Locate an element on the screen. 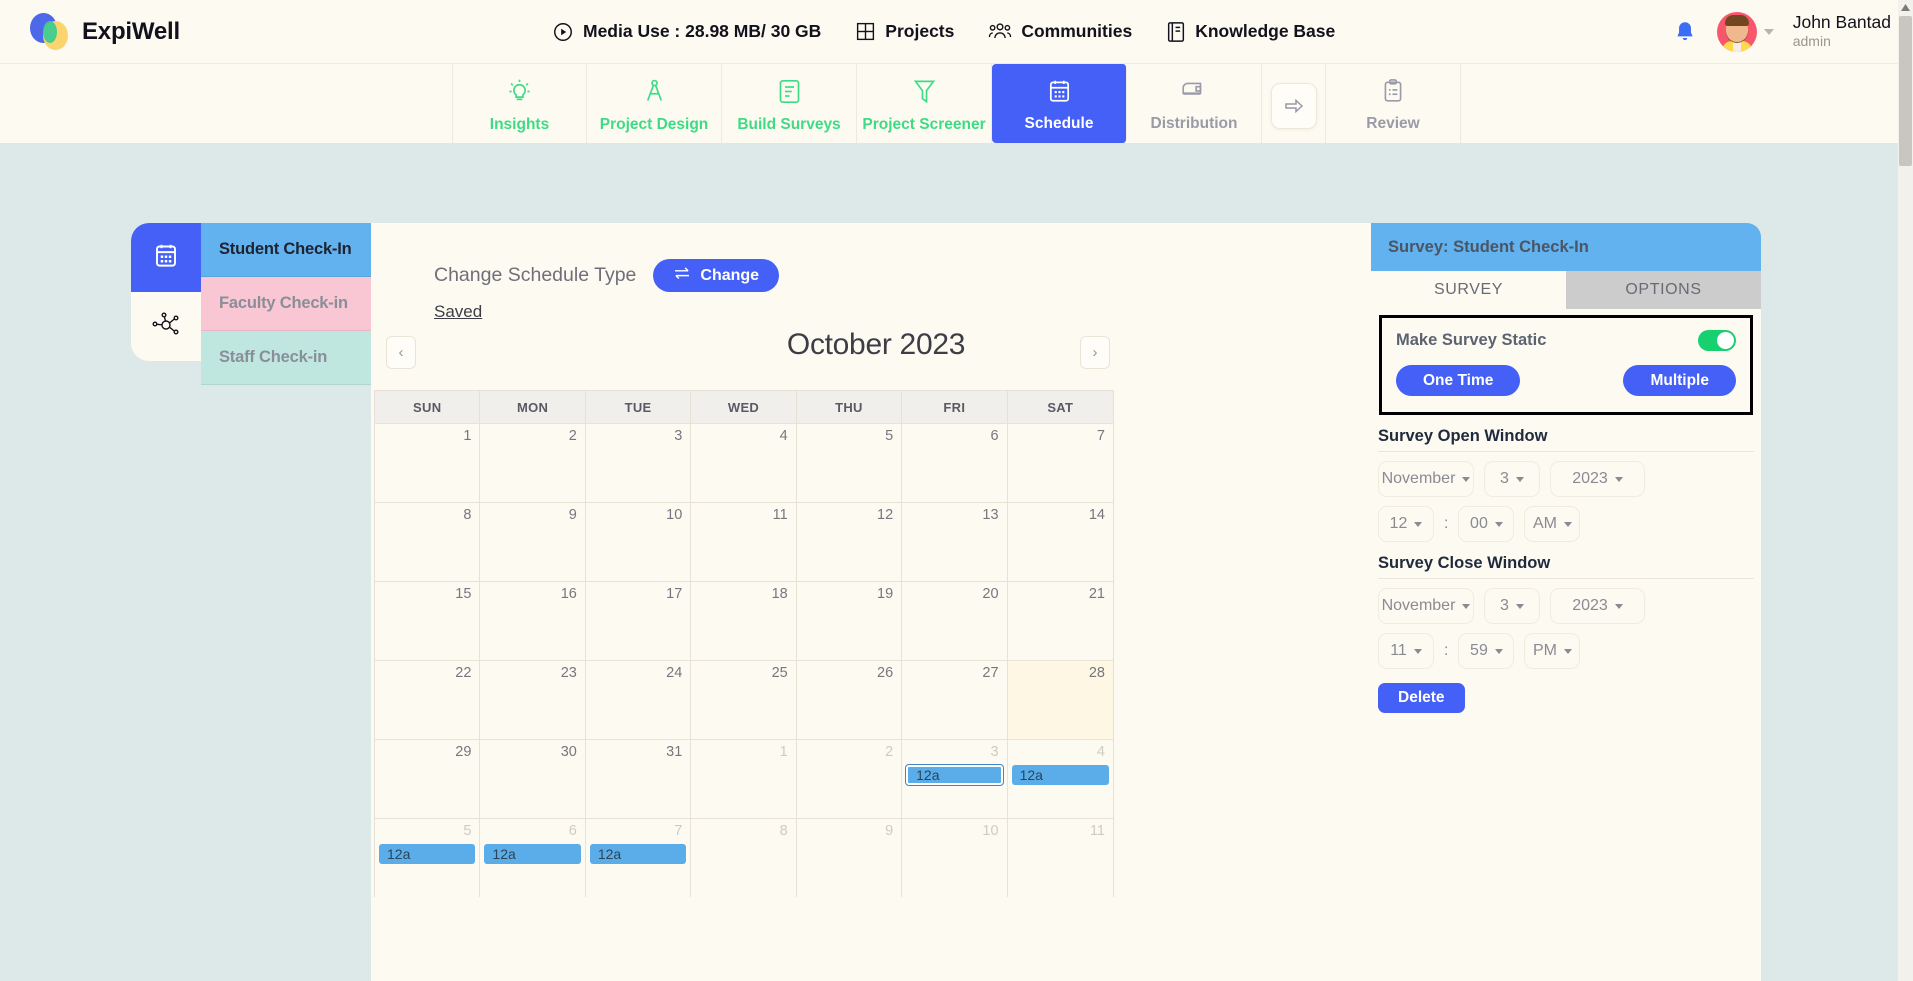 The height and width of the screenshot is (981, 1913). tab-distribution: Distribution is located at coordinates (1194, 103).